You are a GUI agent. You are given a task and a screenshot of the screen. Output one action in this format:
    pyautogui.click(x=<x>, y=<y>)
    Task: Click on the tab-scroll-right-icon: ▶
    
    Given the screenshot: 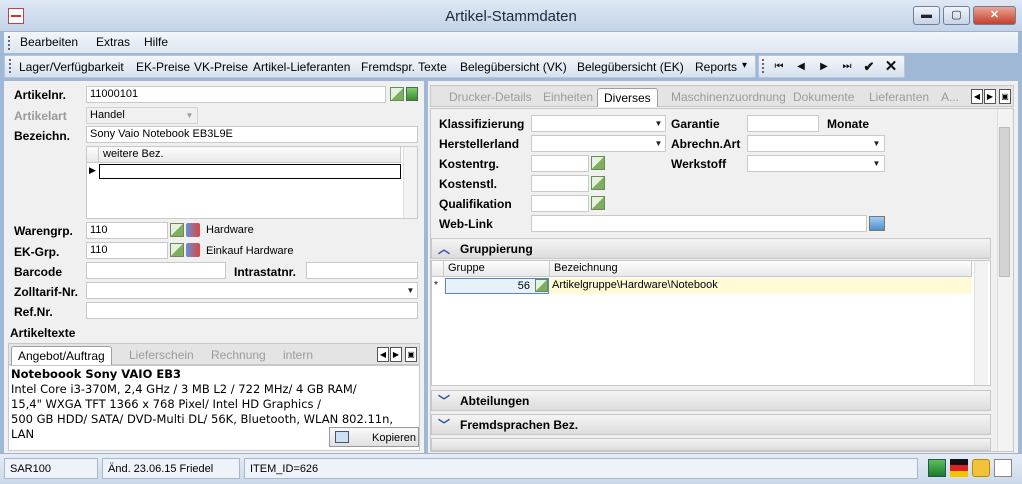 What is the action you would take?
    pyautogui.click(x=396, y=354)
    